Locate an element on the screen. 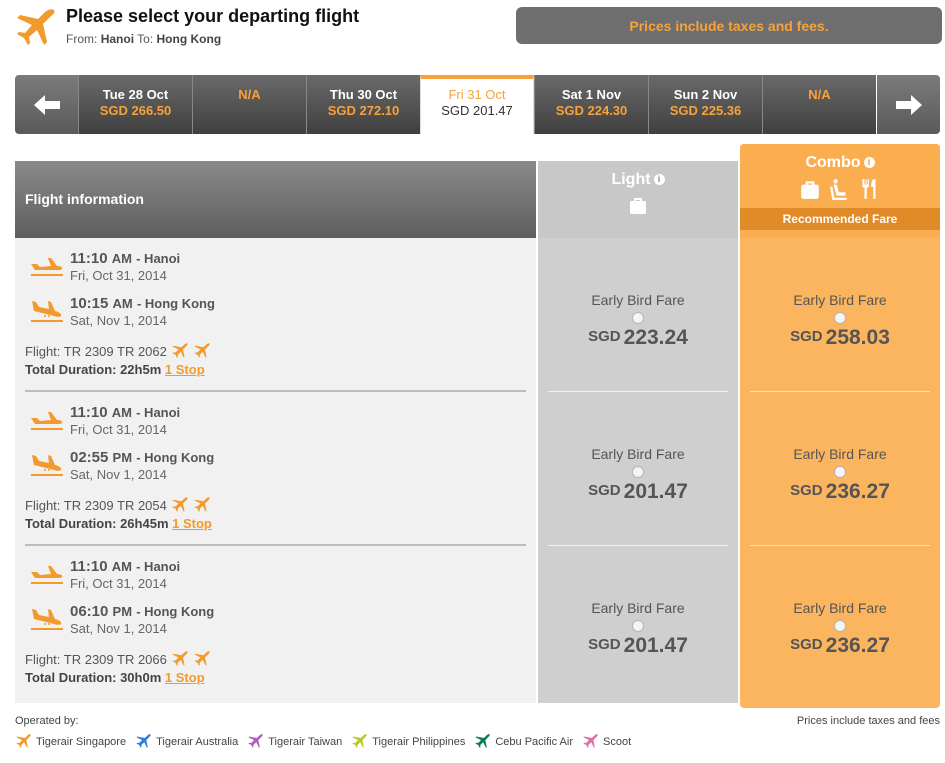  flight-number: Flight: TR 2309 TR 2066 is located at coordinates (118, 659).